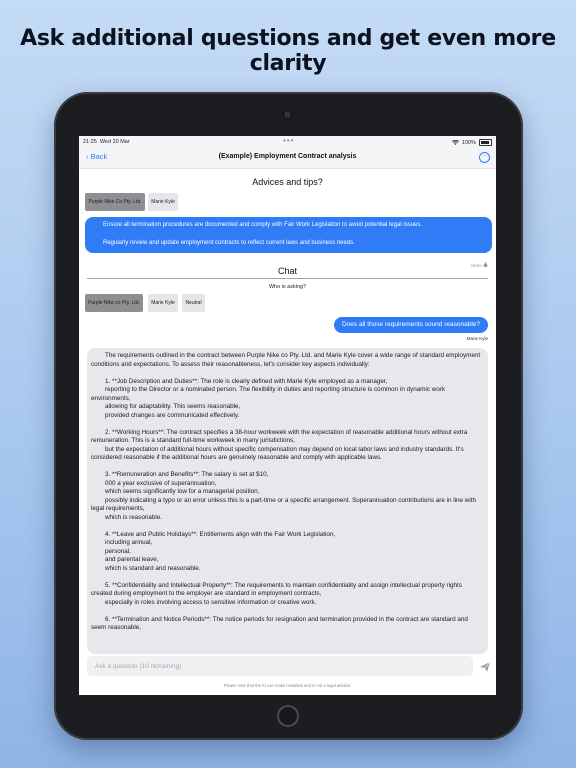  Describe the element at coordinates (288, 716) in the screenshot. I see `home-button` at that location.